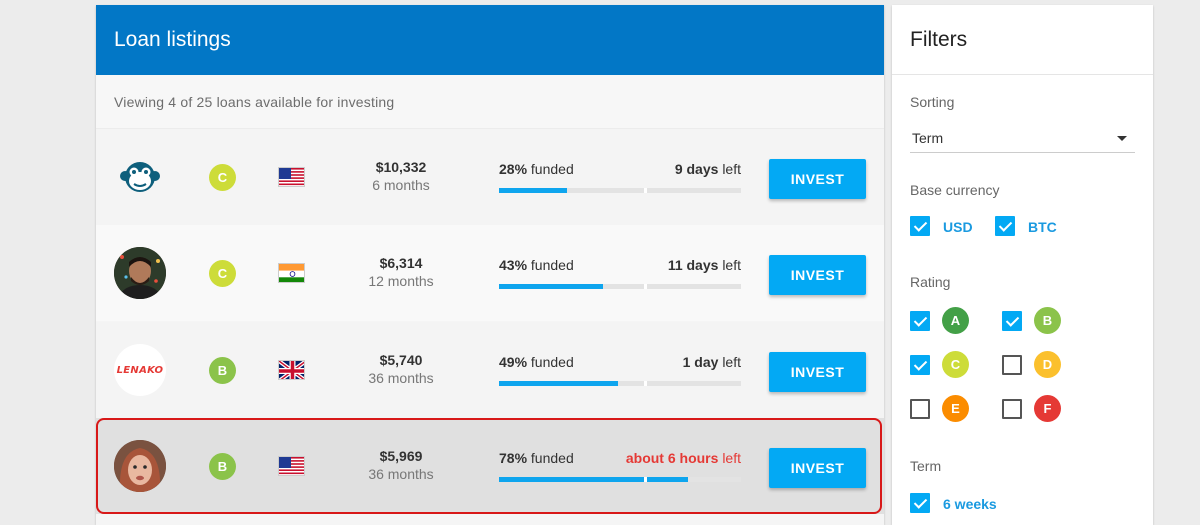  I want to click on rating-label: Rating, so click(930, 282).